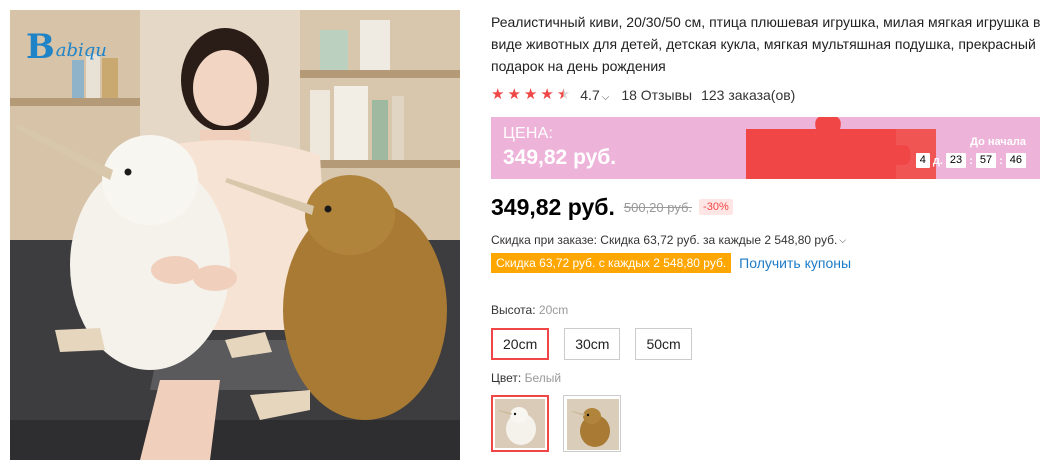 The height and width of the screenshot is (472, 1049). What do you see at coordinates (663, 344) in the screenshot?
I see `height-option-50cm: 50cm` at bounding box center [663, 344].